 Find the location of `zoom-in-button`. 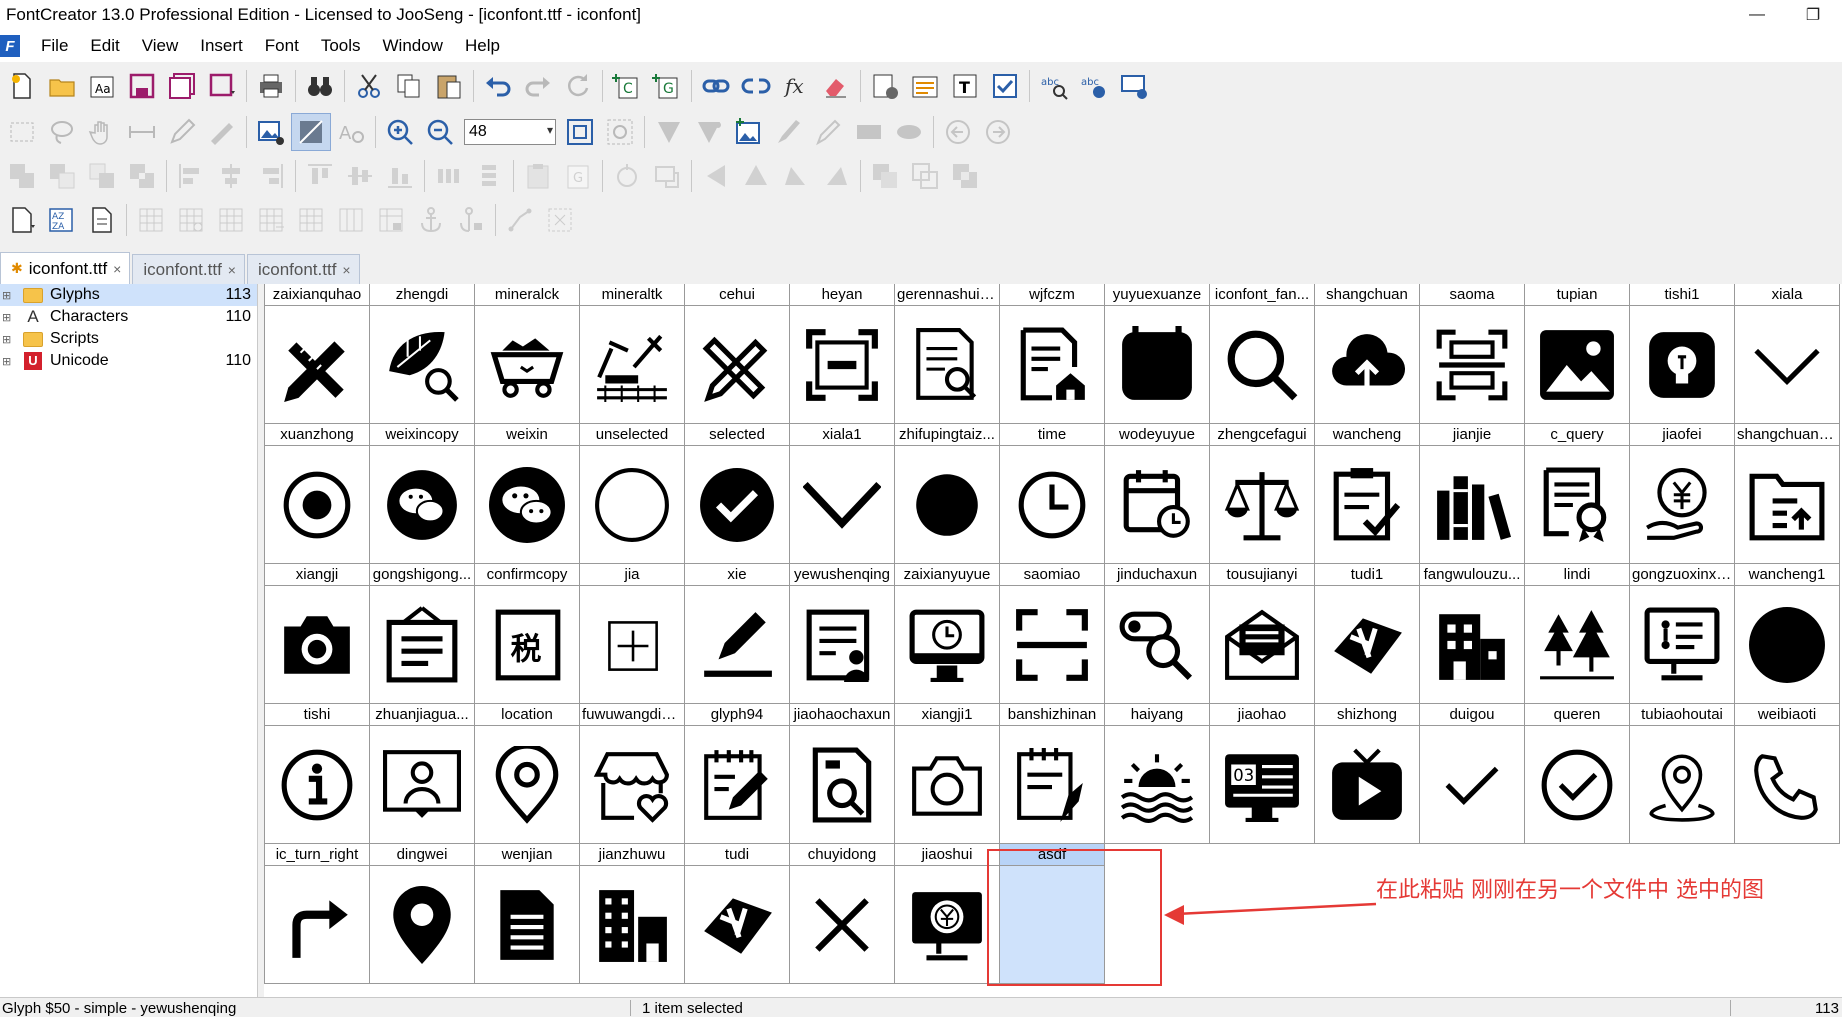

zoom-in-button is located at coordinates (400, 132).